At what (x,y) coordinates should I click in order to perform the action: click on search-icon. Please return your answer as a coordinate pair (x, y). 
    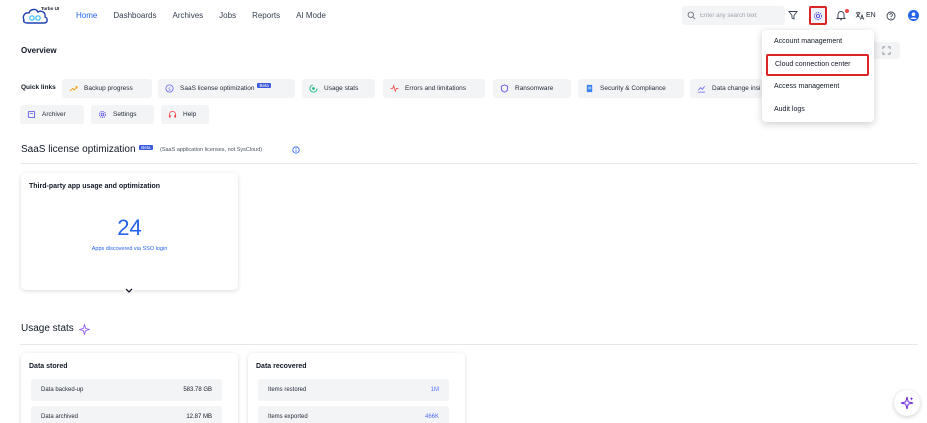
    Looking at the image, I should click on (691, 15).